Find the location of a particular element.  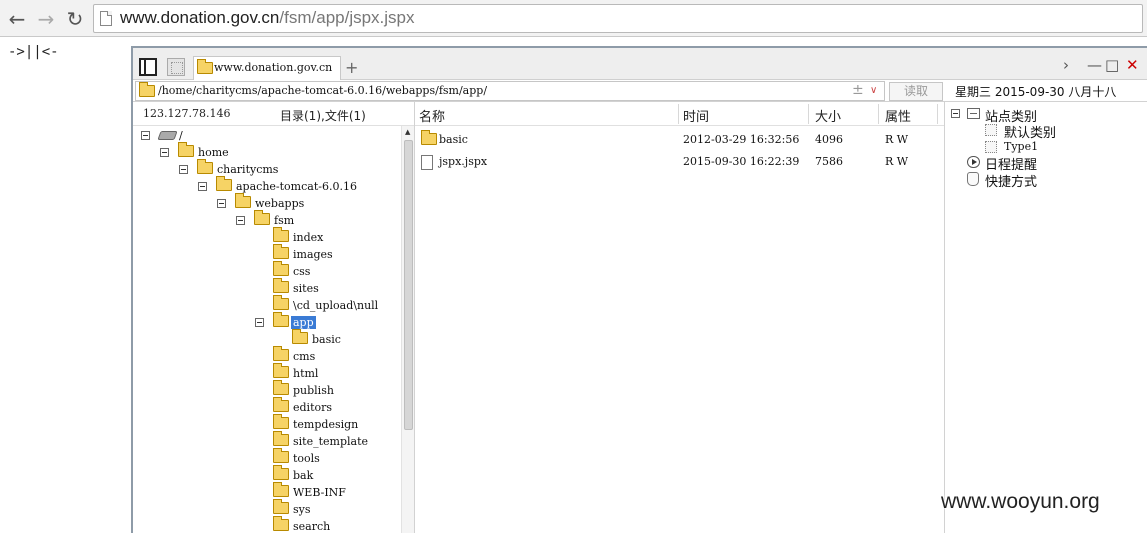

tree-node-label: app is located at coordinates (303, 322).